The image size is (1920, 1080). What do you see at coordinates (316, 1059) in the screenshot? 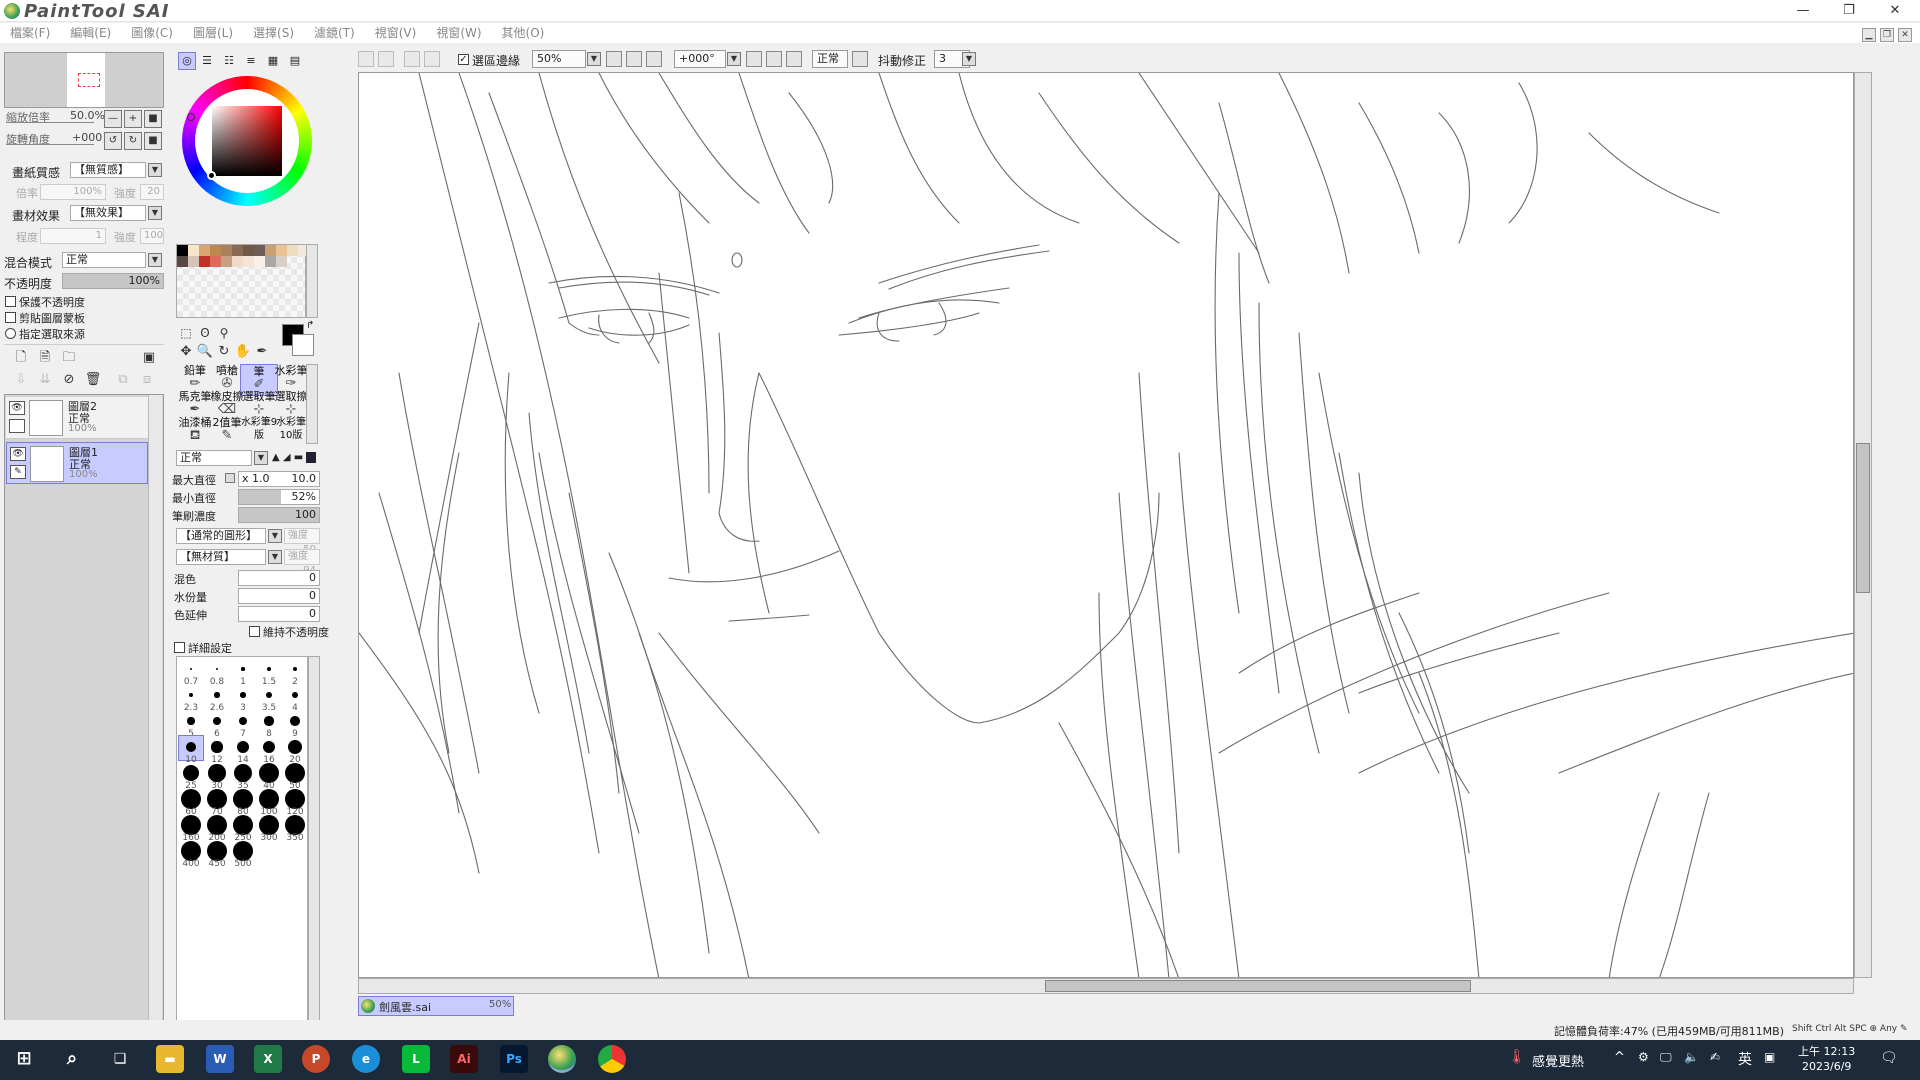
I see `powerpoint-icon: P` at bounding box center [316, 1059].